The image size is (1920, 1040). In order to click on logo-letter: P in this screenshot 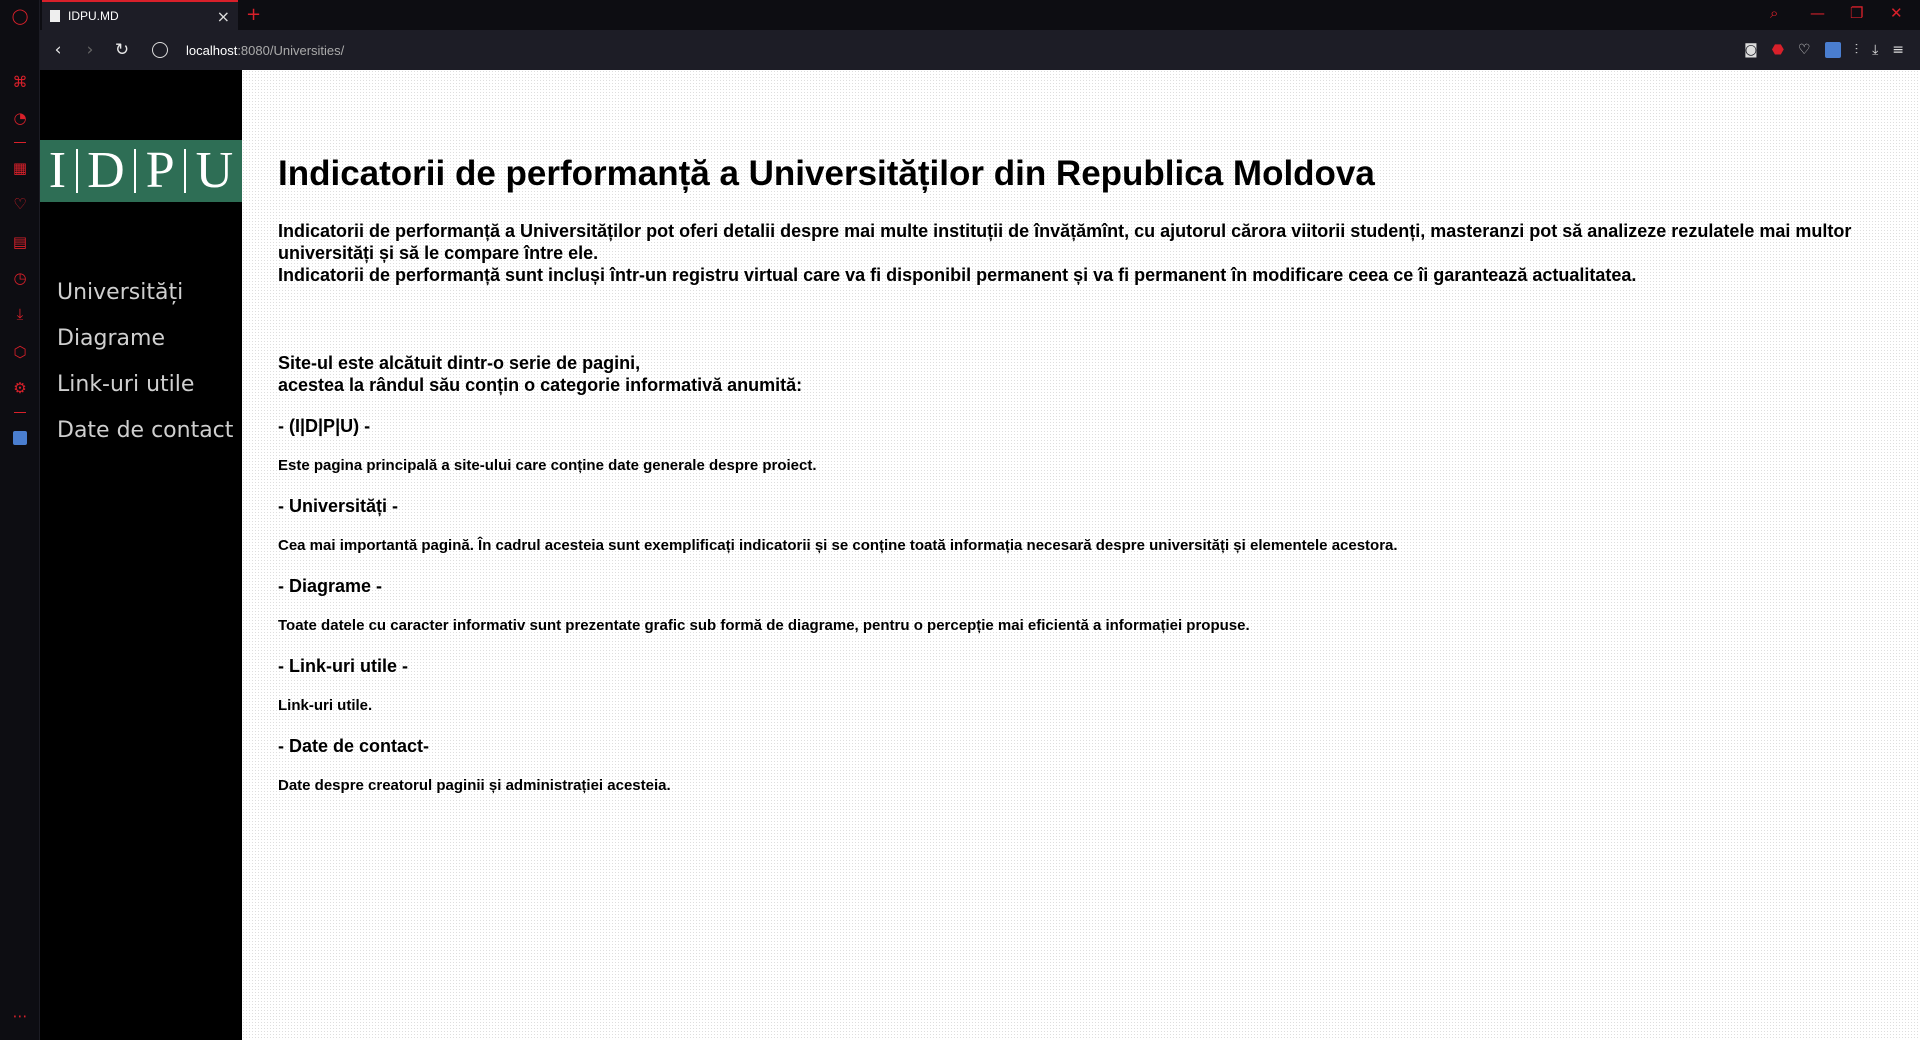, I will do `click(160, 170)`.